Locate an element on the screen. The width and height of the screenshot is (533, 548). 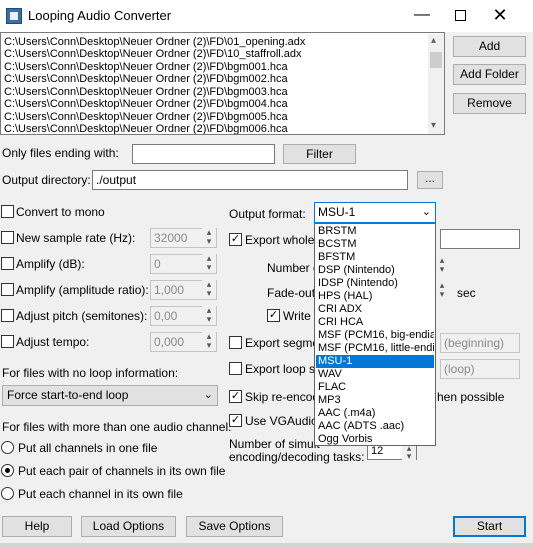
convert-mono-label: Convert to mono is located at coordinates (60, 212).